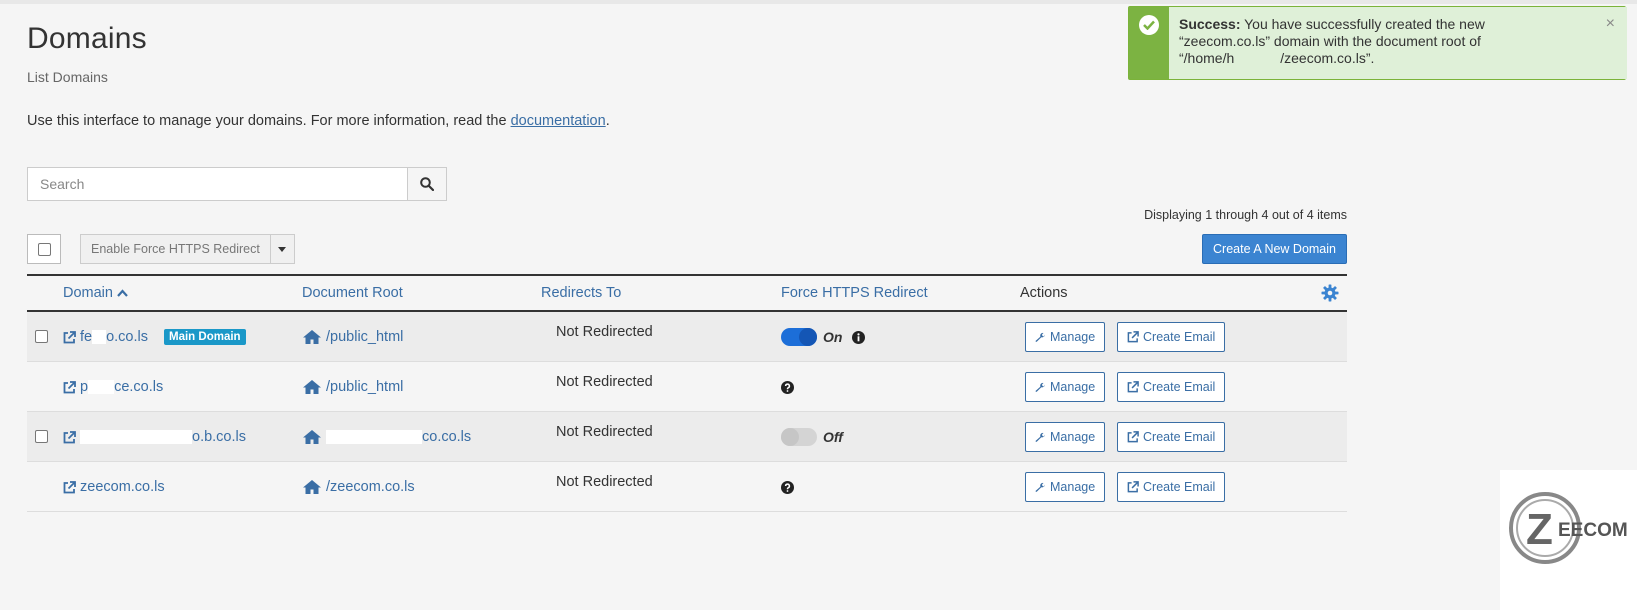  Describe the element at coordinates (1330, 295) in the screenshot. I see `table-settings-button` at that location.